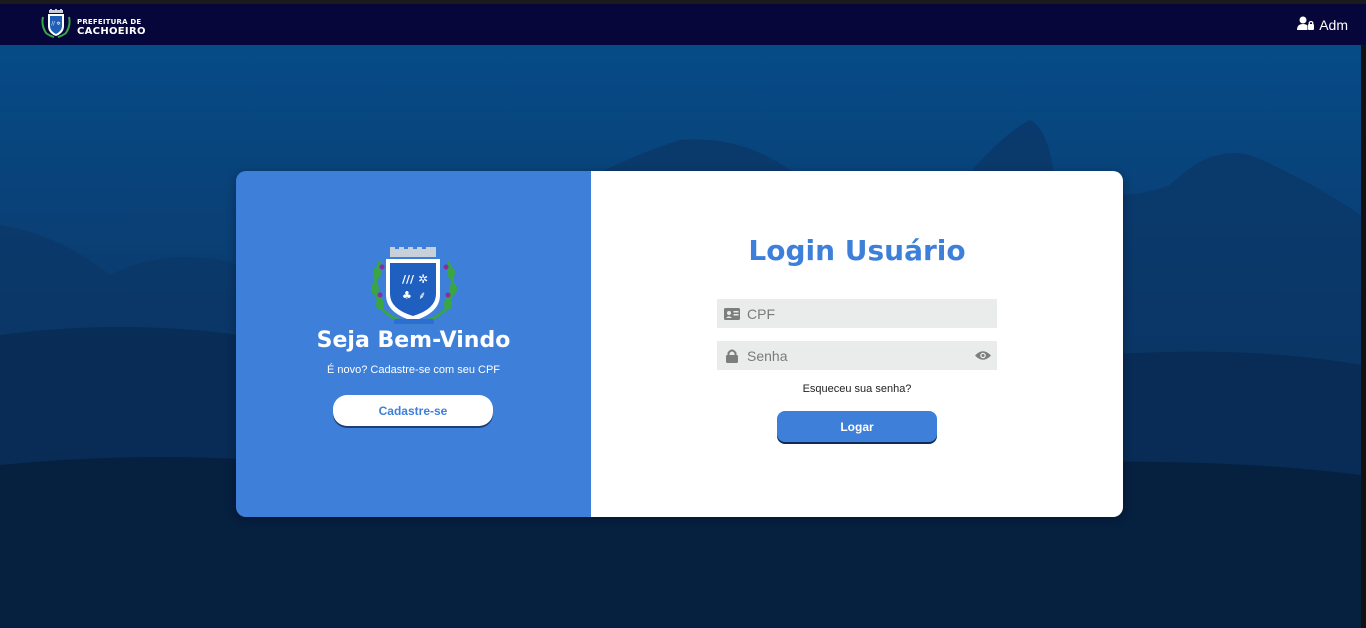 Image resolution: width=1366 pixels, height=628 pixels. I want to click on admin-label: Adm, so click(1333, 24).